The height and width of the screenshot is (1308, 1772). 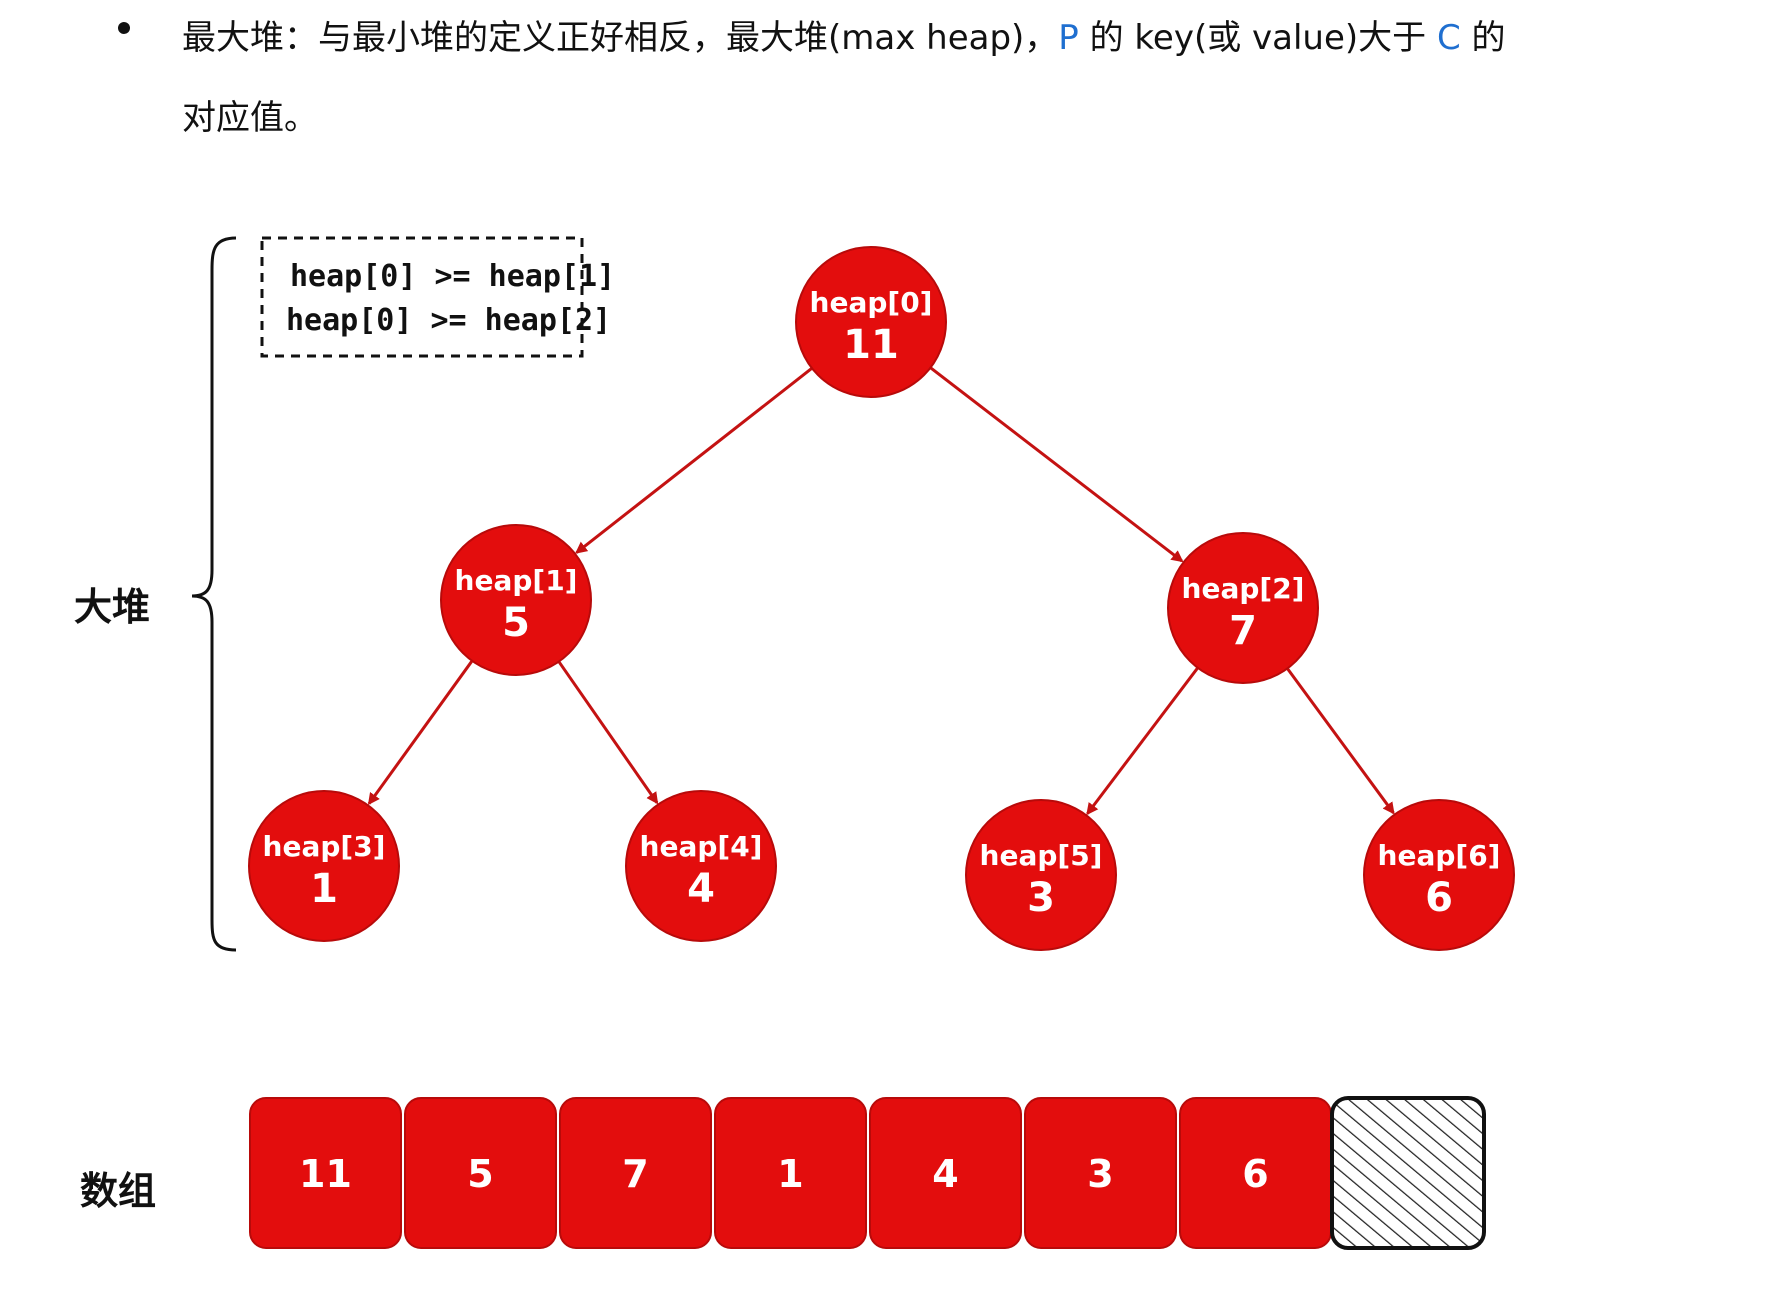 I want to click on array-cells: 11 5 7 1 4 3 6, so click(x=790, y=1173).